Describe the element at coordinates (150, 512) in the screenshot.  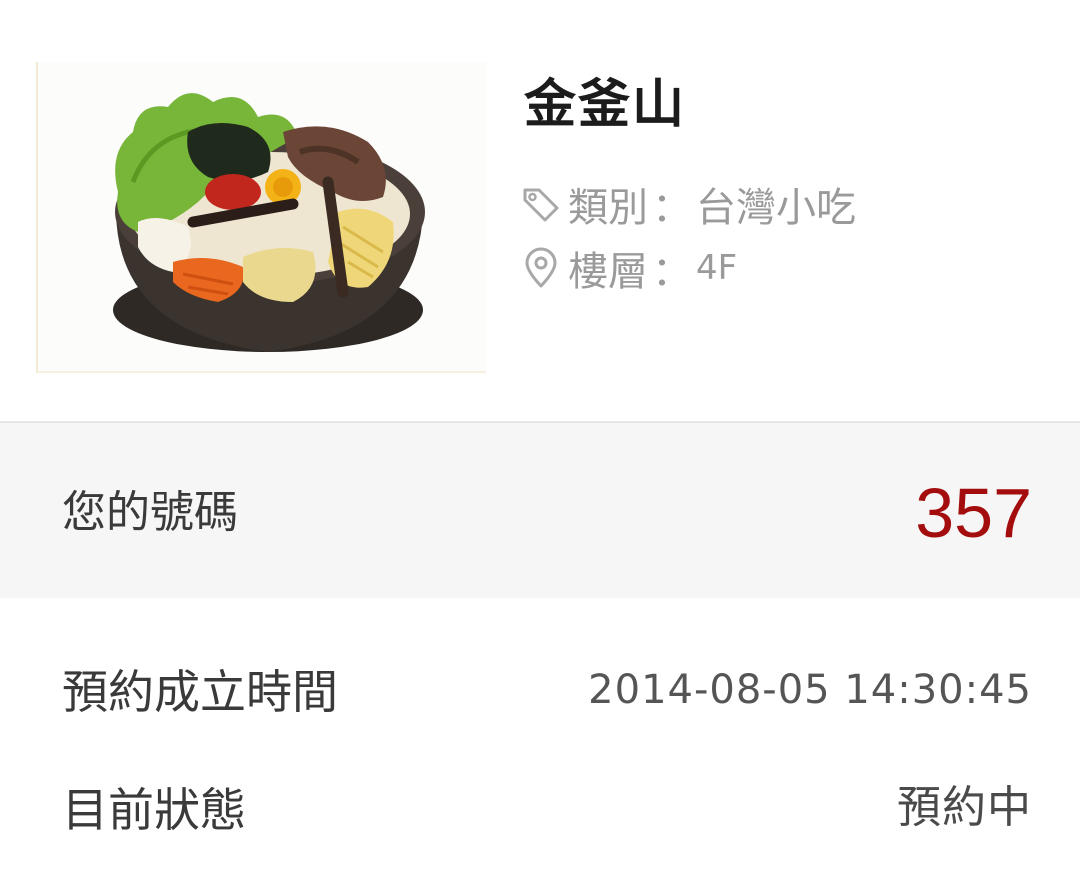
I see `queue-number-label: 您的號碼` at that location.